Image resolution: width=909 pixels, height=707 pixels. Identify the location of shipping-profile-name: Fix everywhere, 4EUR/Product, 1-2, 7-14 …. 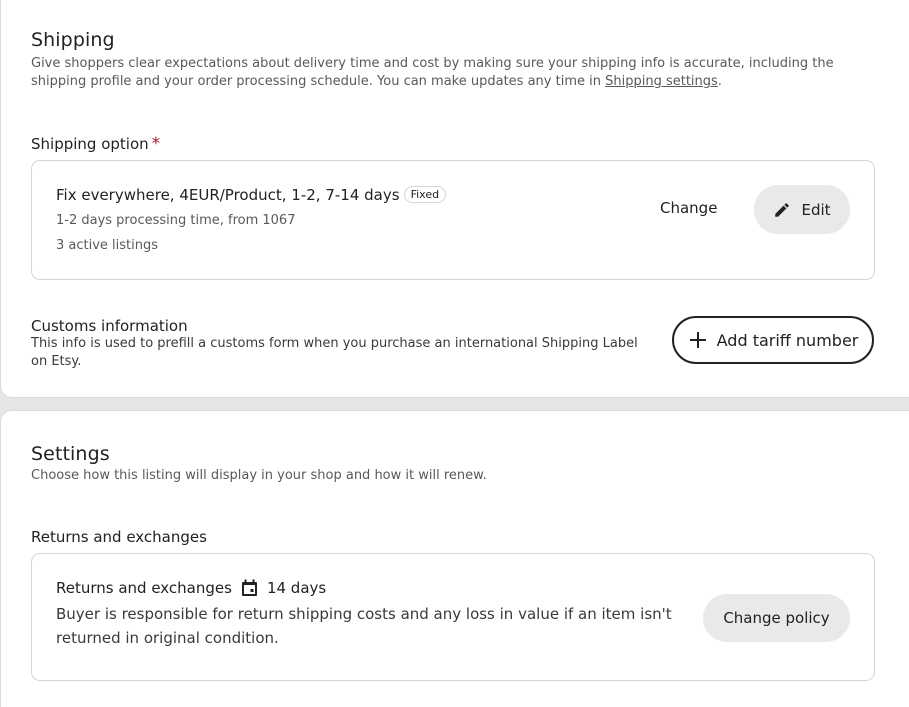
(228, 195).